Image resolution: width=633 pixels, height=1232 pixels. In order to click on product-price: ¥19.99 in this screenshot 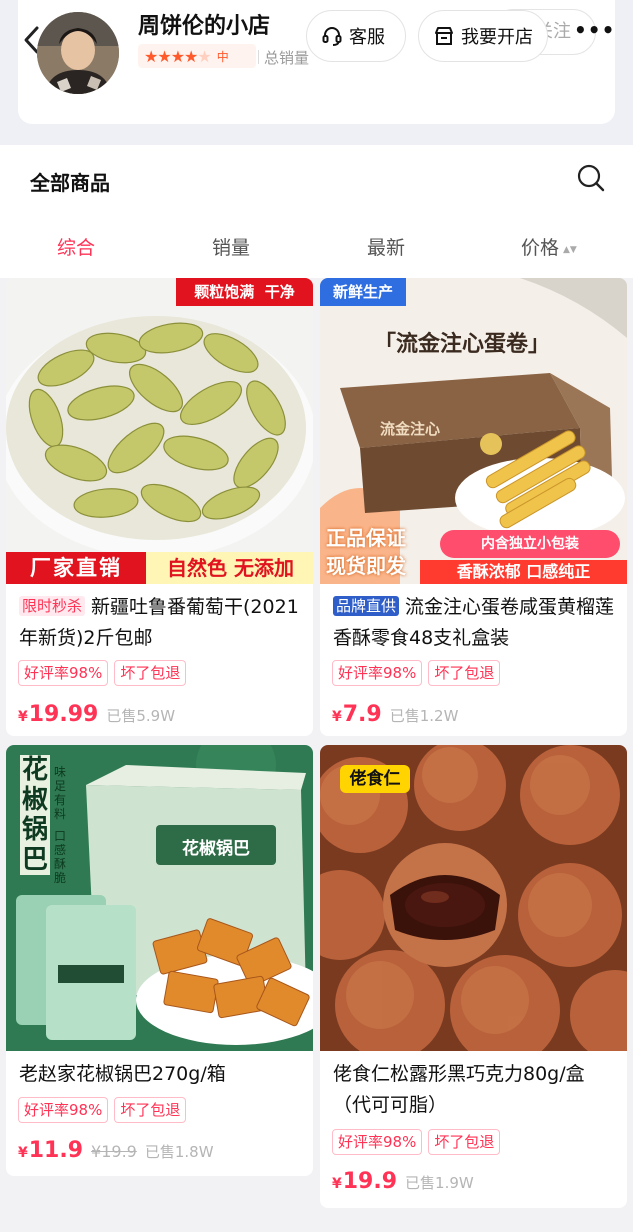, I will do `click(58, 714)`.